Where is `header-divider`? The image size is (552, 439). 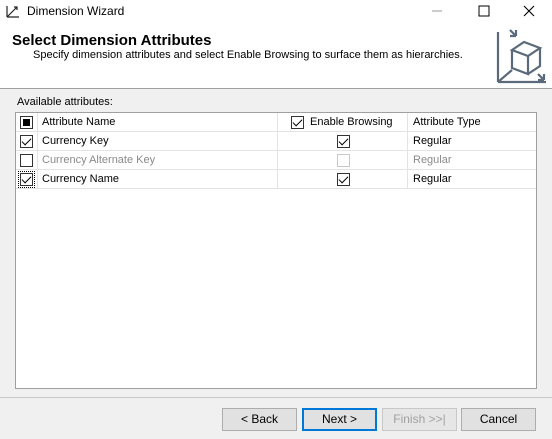
header-divider is located at coordinates (276, 88).